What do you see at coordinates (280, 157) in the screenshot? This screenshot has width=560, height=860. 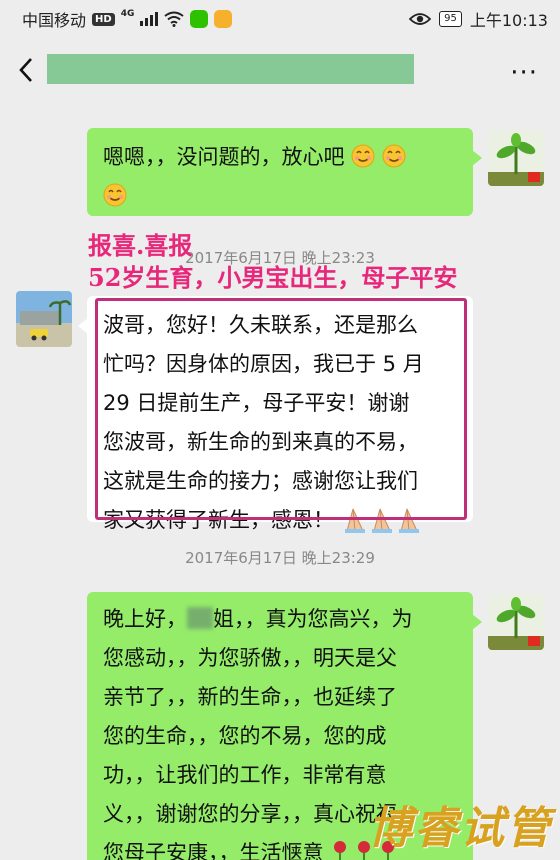 I see `message-text: 嗯嗯，，没问题的，放心吧` at bounding box center [280, 157].